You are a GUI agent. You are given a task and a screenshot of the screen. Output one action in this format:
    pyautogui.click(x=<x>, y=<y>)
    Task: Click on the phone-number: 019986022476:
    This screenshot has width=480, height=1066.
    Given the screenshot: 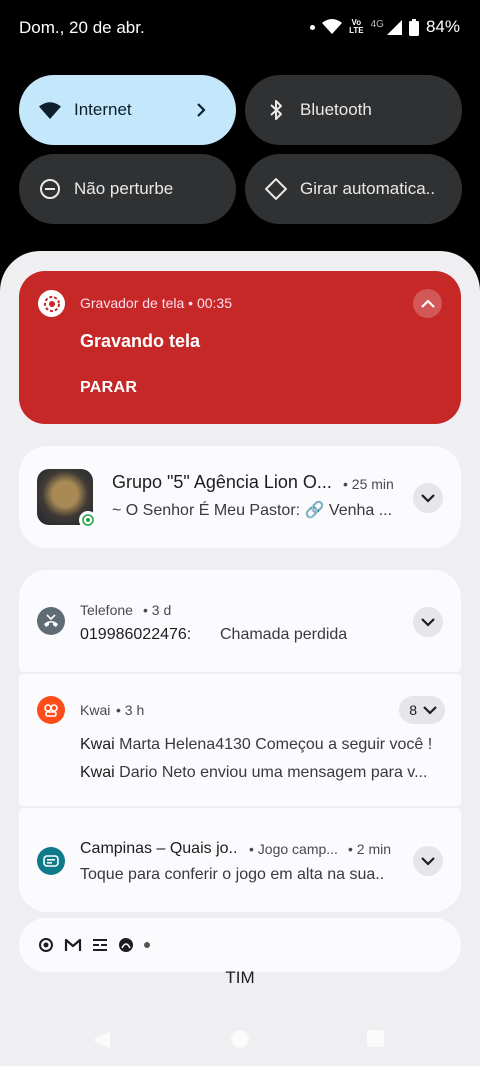 What is the action you would take?
    pyautogui.click(x=136, y=634)
    